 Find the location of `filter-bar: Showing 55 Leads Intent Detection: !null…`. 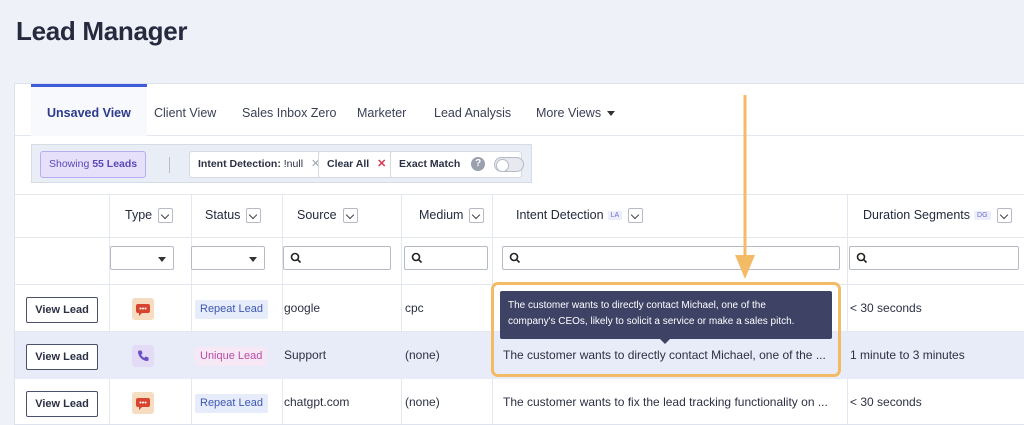

filter-bar: Showing 55 Leads Intent Detection: !null… is located at coordinates (281, 163).